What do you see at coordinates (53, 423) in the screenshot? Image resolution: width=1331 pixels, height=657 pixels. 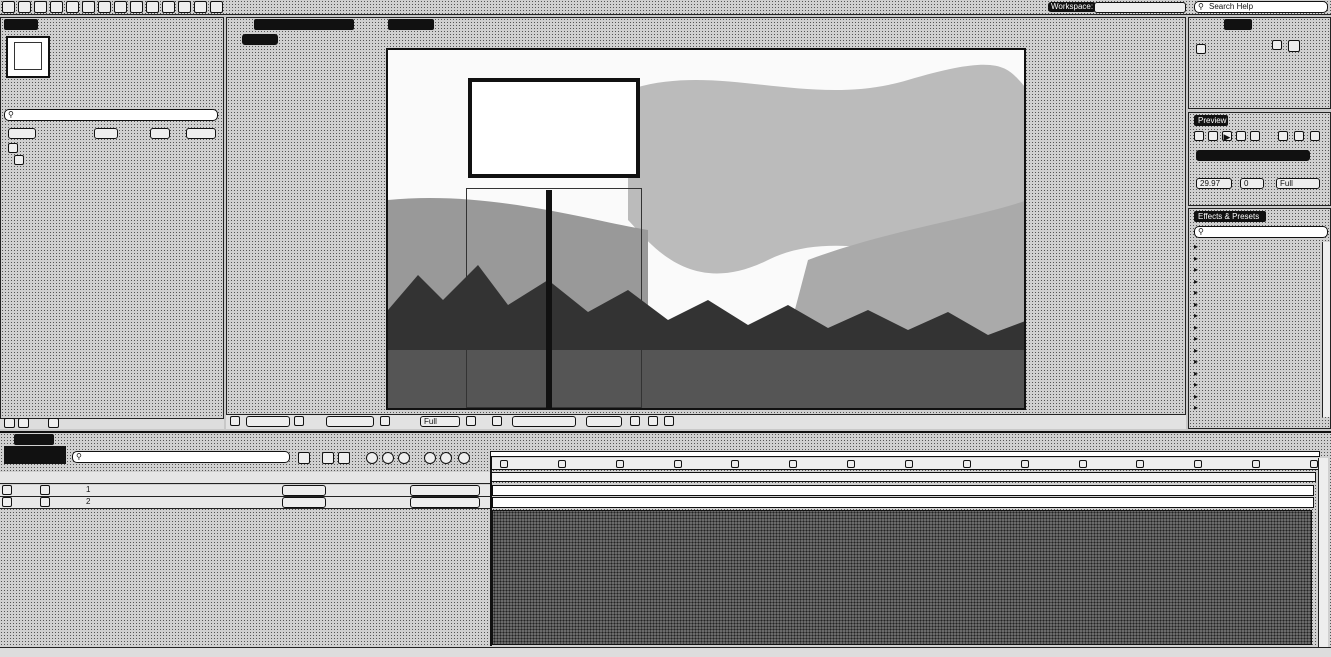 I see `trash-icon` at bounding box center [53, 423].